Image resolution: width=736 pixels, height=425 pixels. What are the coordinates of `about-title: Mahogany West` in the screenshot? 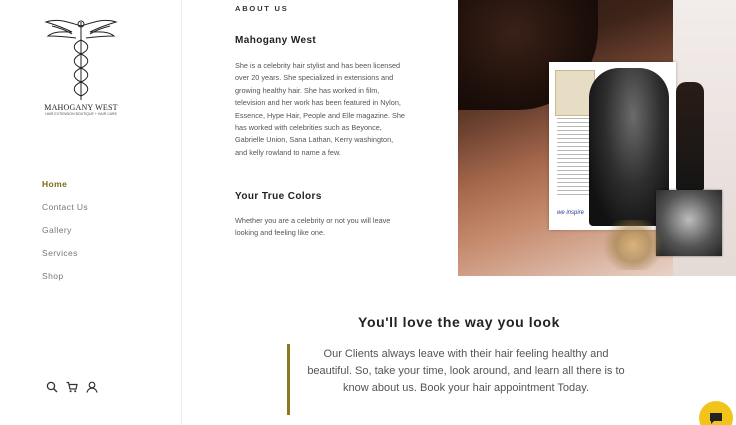 It's located at (276, 40).